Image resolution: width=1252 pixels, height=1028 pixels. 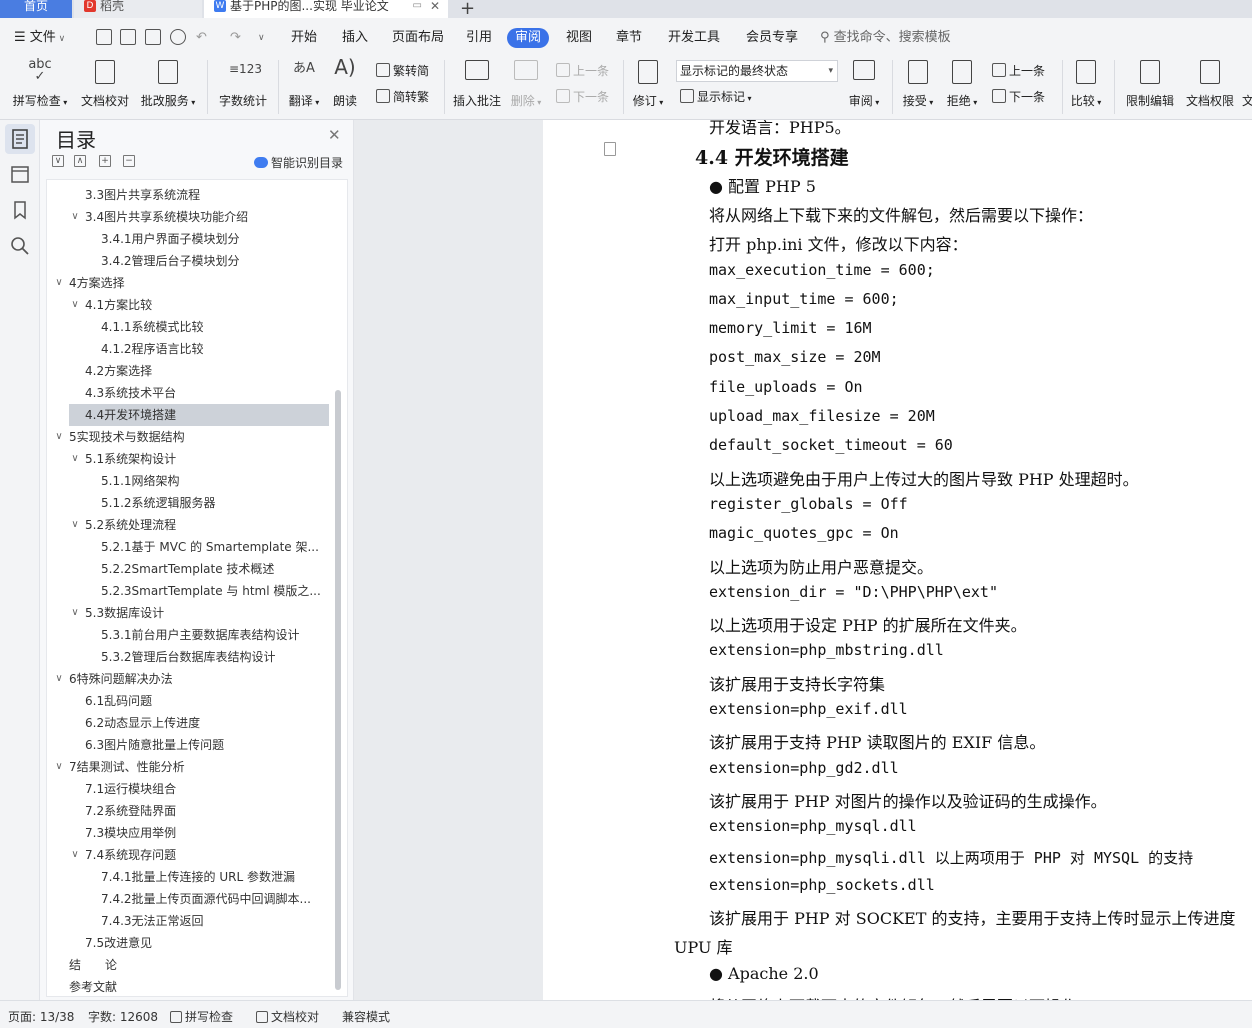 What do you see at coordinates (128, 37) in the screenshot?
I see `export-pdf-icon` at bounding box center [128, 37].